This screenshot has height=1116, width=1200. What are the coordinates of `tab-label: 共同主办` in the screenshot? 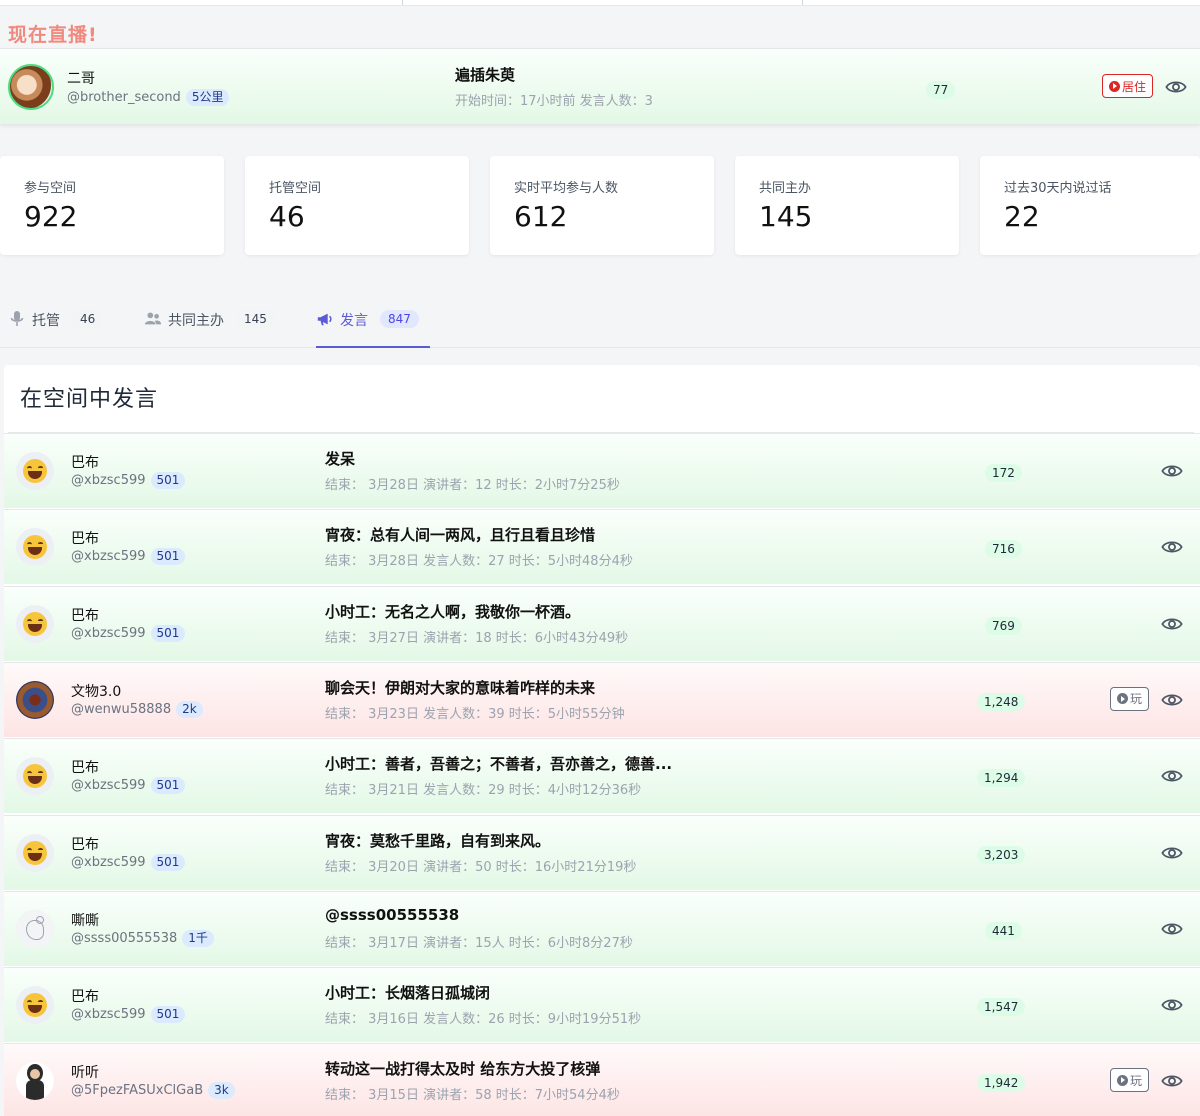 It's located at (196, 321).